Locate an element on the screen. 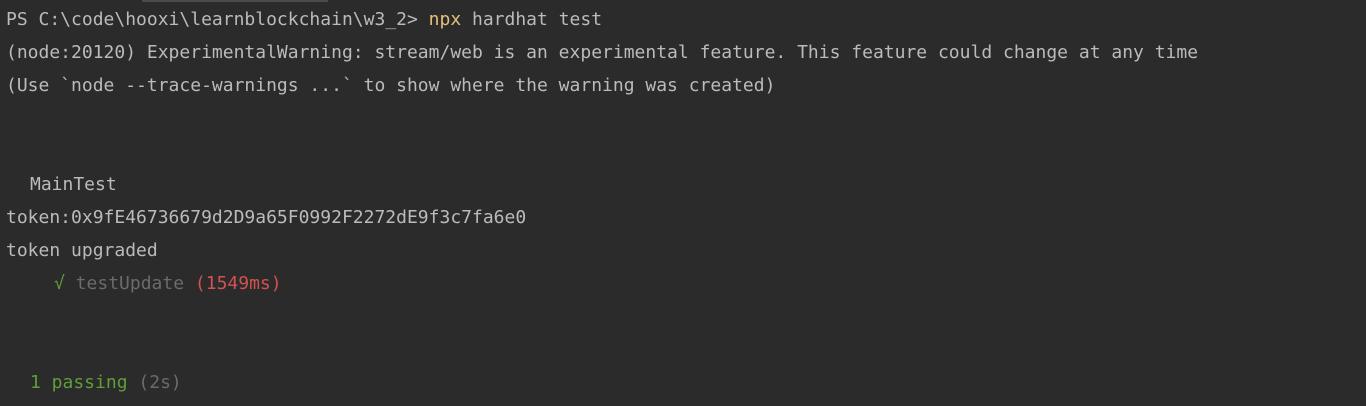 The width and height of the screenshot is (1366, 406). command-executable: npx is located at coordinates (445, 19).